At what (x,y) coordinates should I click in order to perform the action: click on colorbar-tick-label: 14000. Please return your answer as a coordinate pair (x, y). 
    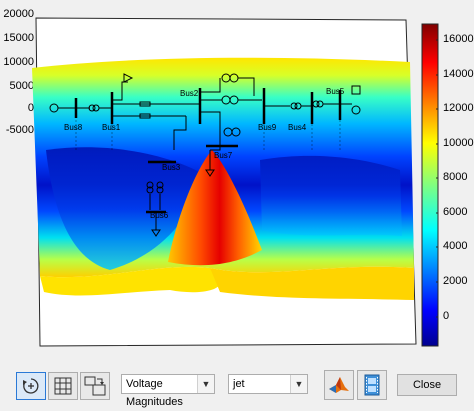
    Looking at the image, I should click on (458, 74).